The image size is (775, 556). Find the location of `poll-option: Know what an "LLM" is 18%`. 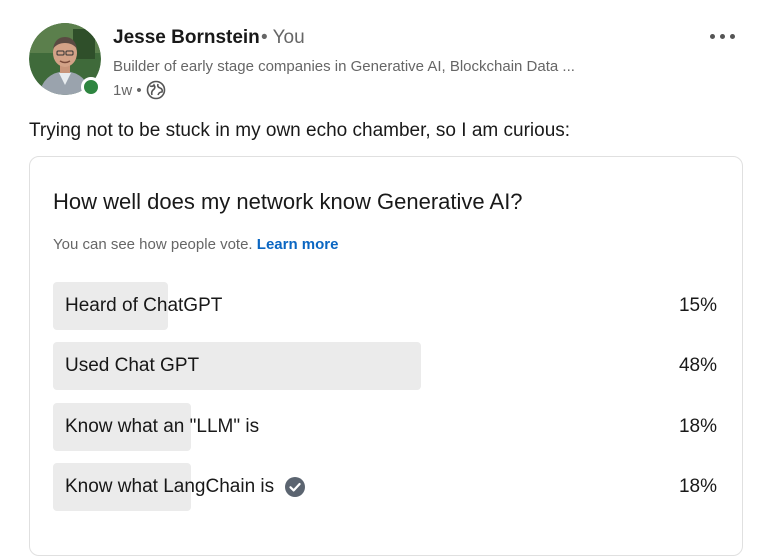

poll-option: Know what an "LLM" is 18% is located at coordinates (386, 427).